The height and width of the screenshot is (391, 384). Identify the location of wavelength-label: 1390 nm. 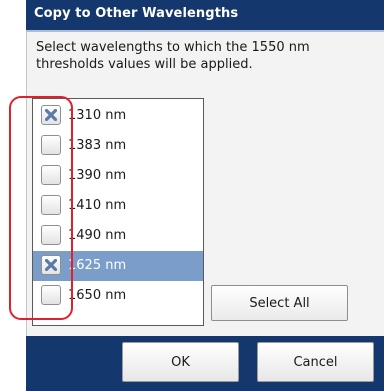
(97, 175).